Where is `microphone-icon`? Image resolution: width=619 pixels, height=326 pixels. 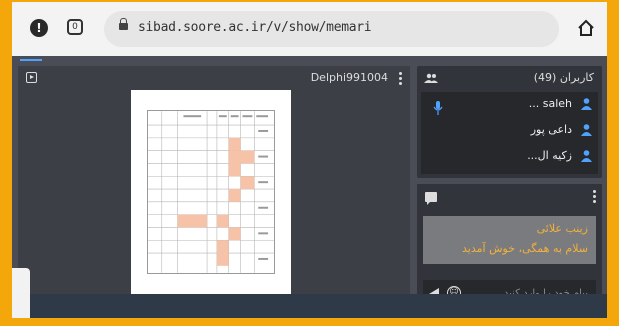 microphone-icon is located at coordinates (438, 108).